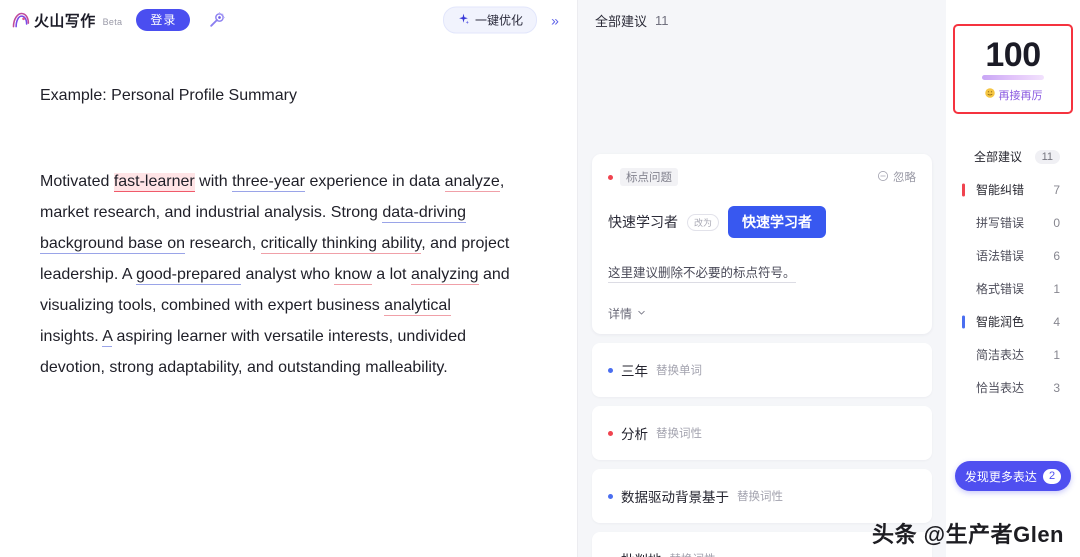  Describe the element at coordinates (168, 95) in the screenshot. I see `document-title: Example: Personal Profile Summary` at that location.